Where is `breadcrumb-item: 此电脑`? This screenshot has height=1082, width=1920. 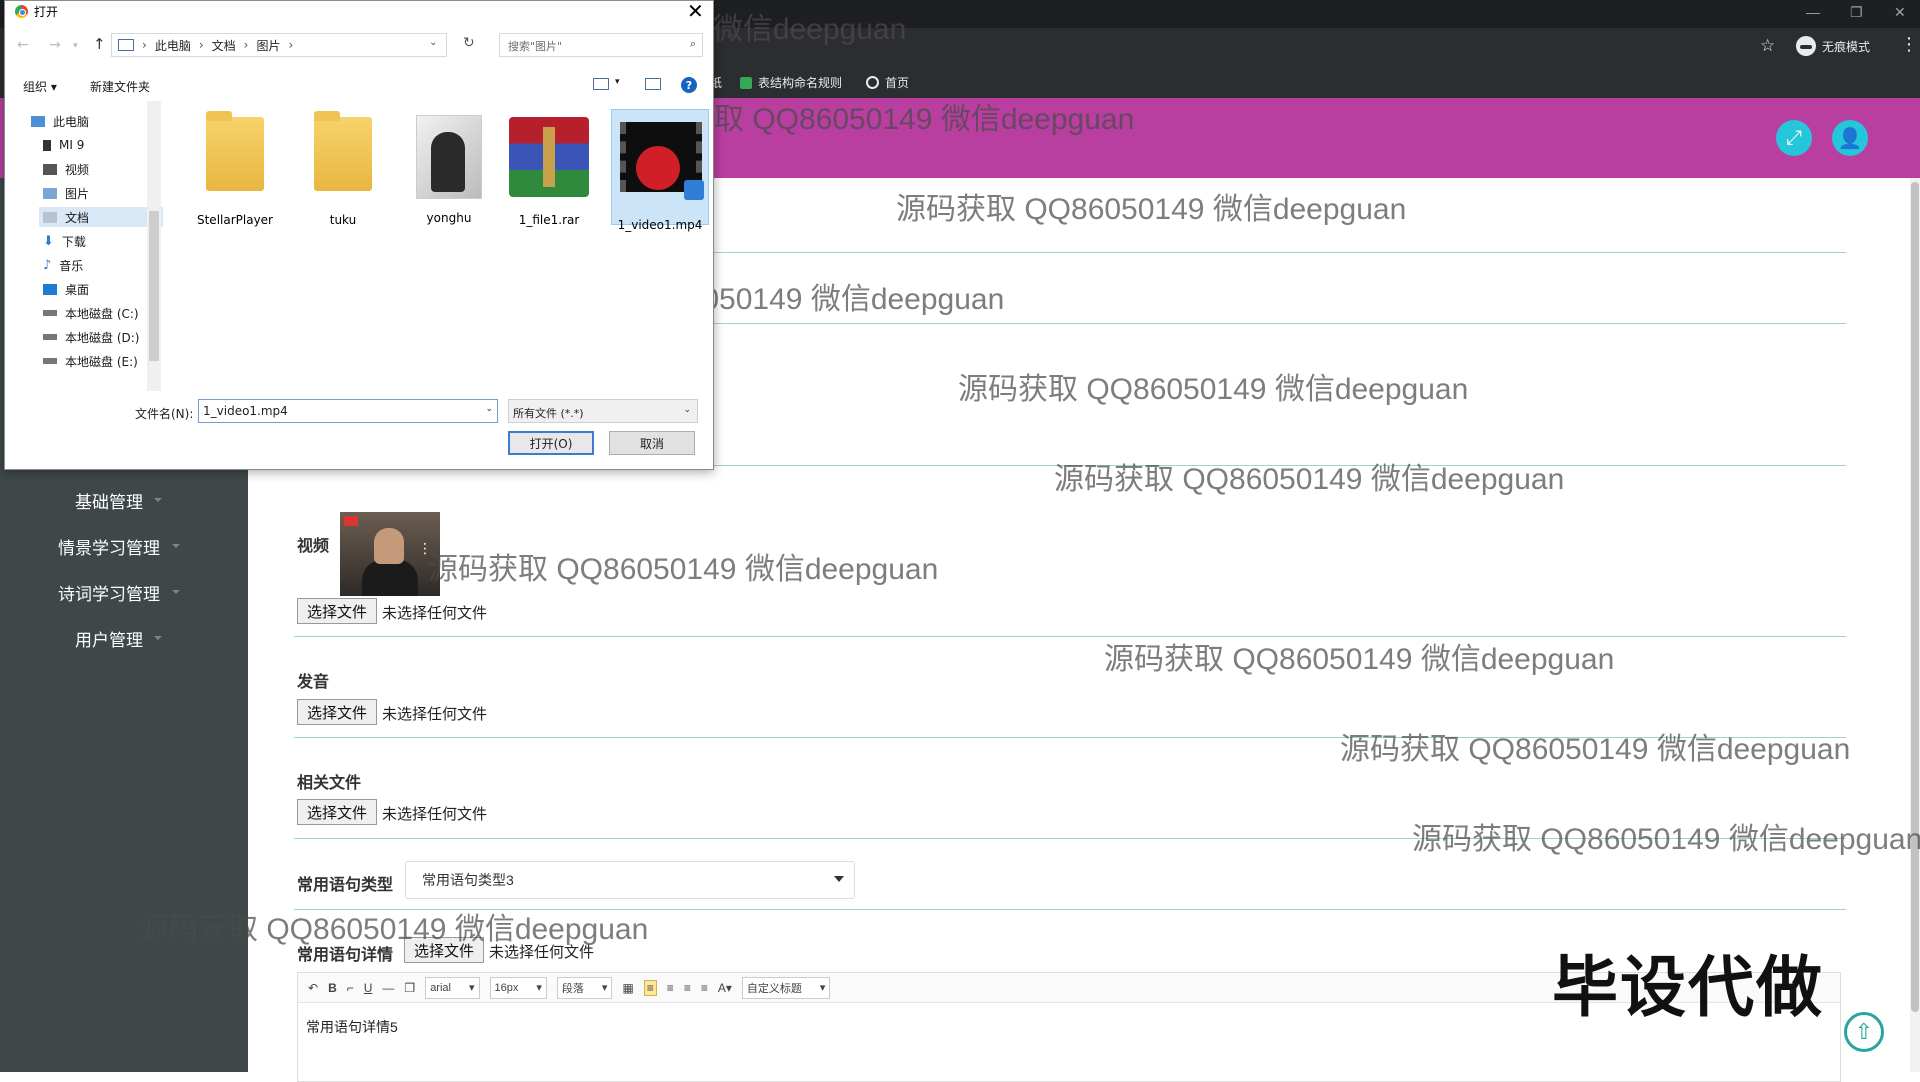
breadcrumb-item: 此电脑 is located at coordinates (173, 45).